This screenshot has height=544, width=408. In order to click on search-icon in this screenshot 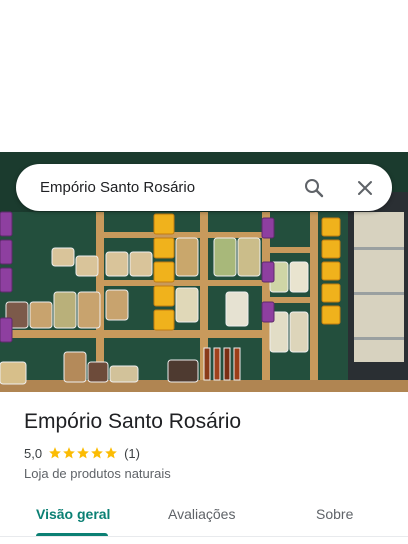, I will do `click(314, 188)`.